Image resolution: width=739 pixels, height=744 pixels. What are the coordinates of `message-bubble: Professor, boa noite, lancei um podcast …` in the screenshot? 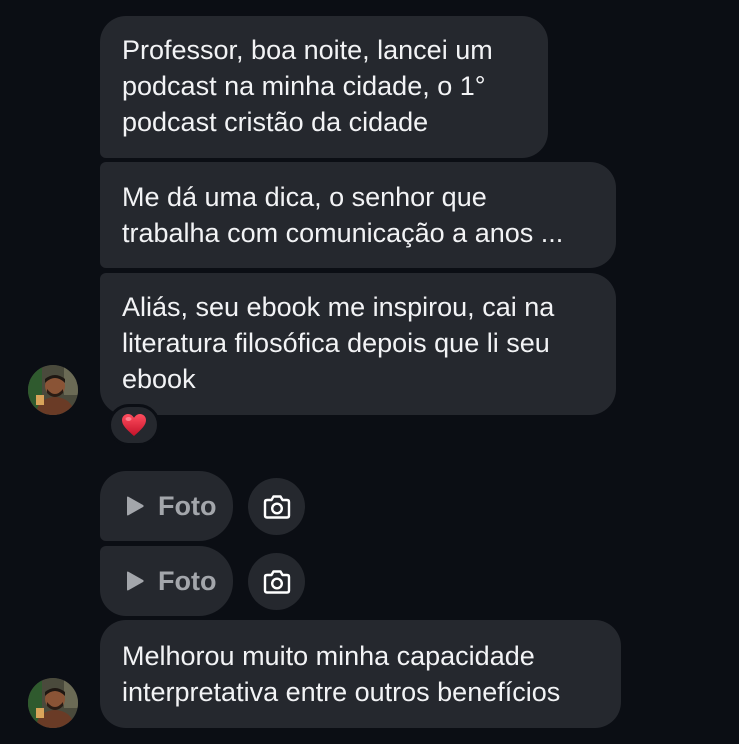 It's located at (324, 87).